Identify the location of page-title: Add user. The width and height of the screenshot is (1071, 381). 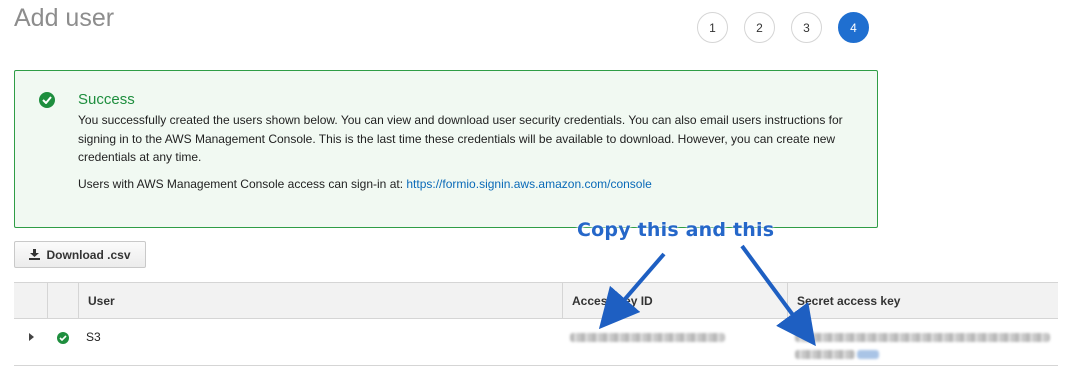
(64, 18).